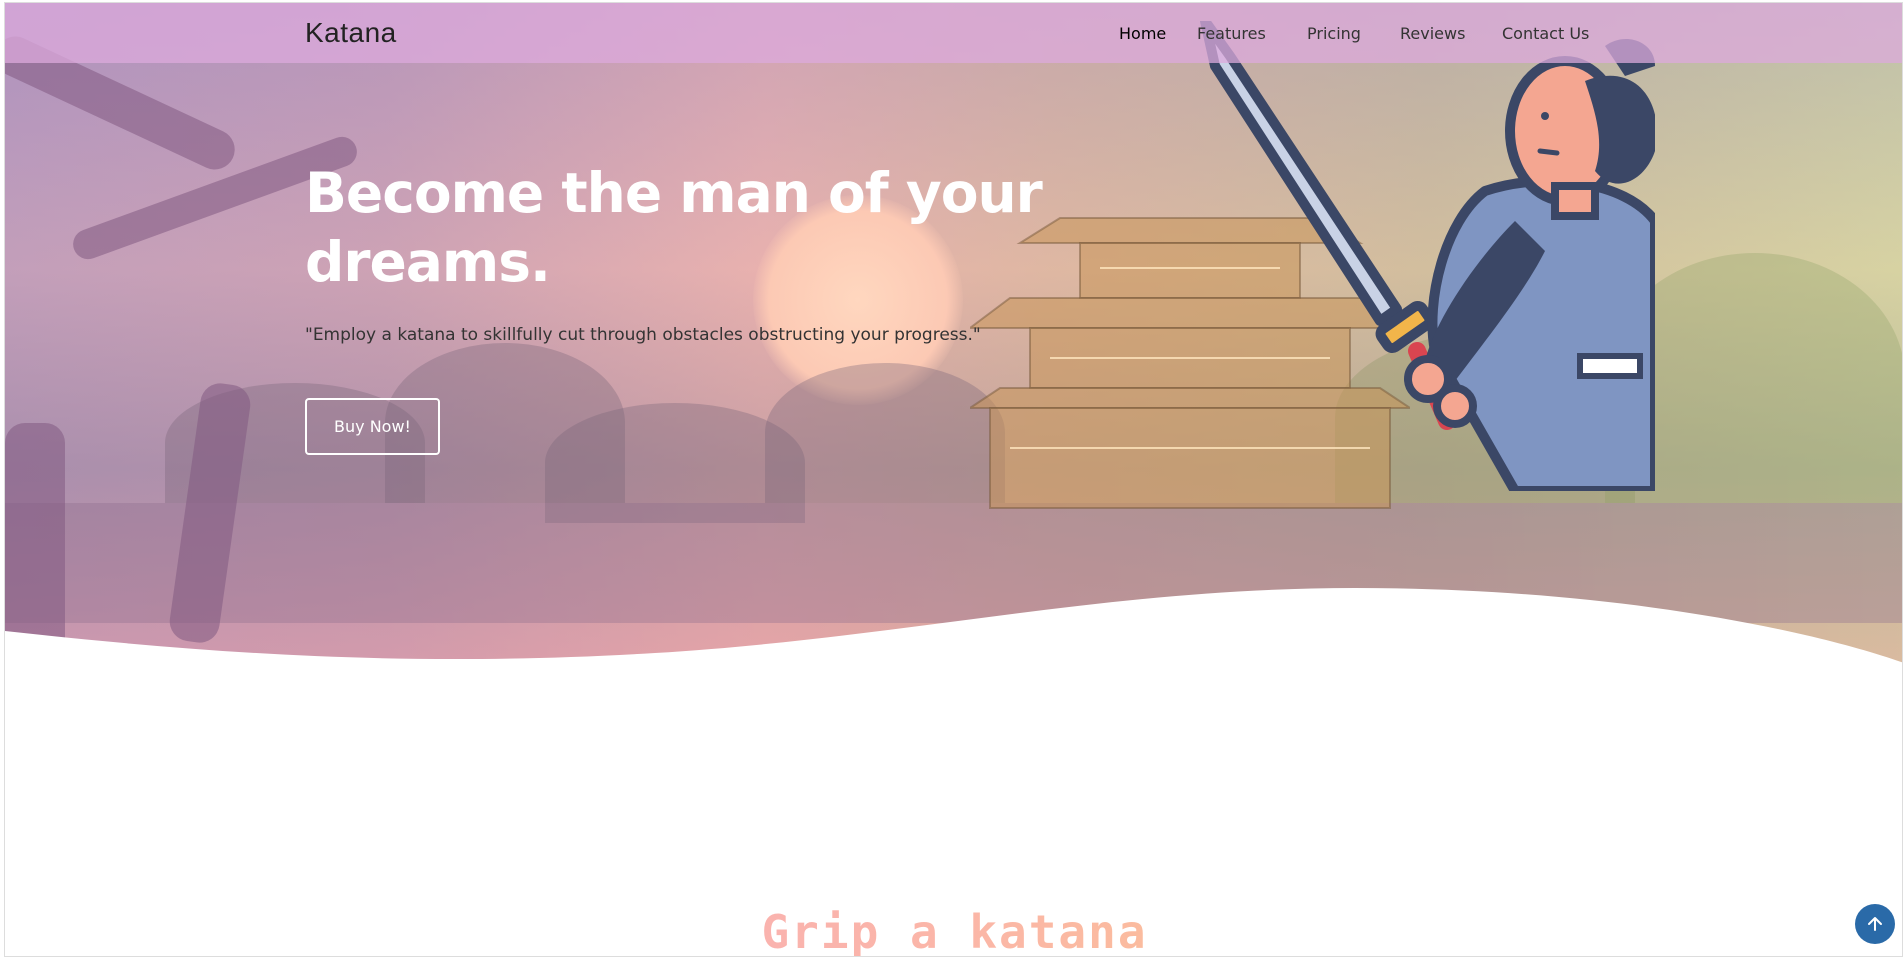  What do you see at coordinates (885, 433) in the screenshot?
I see `tree-silhouette` at bounding box center [885, 433].